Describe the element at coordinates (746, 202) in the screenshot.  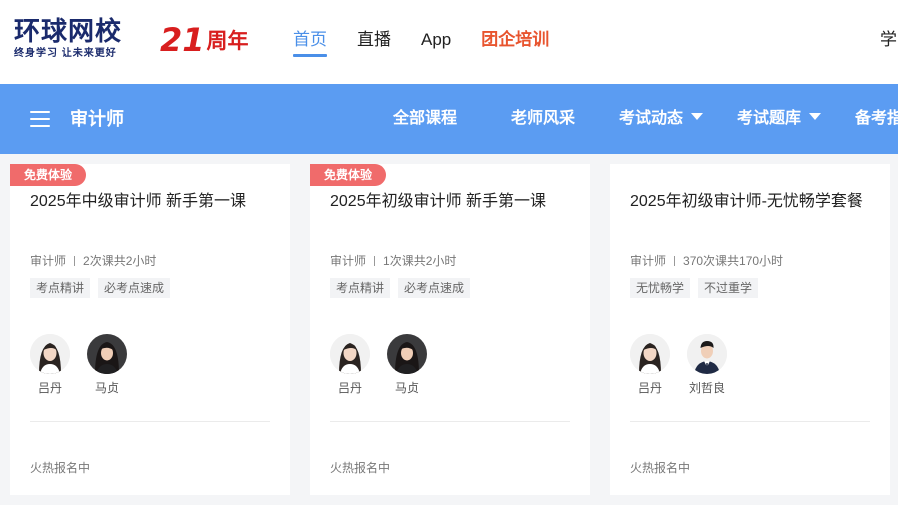
I see `course-title: 2025年初级审计师-无忧畅学套餐` at that location.